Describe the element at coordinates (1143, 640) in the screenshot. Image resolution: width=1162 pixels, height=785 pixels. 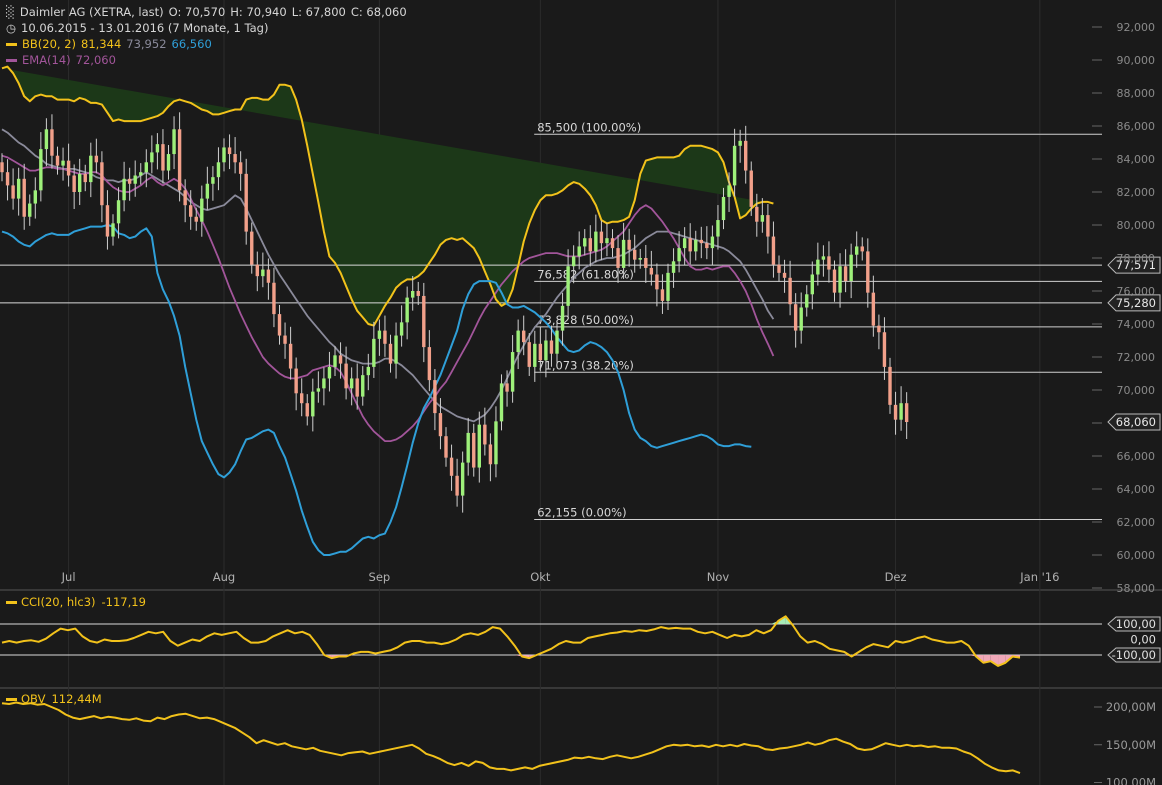
I see `cci-tick-label: 0,00` at that location.